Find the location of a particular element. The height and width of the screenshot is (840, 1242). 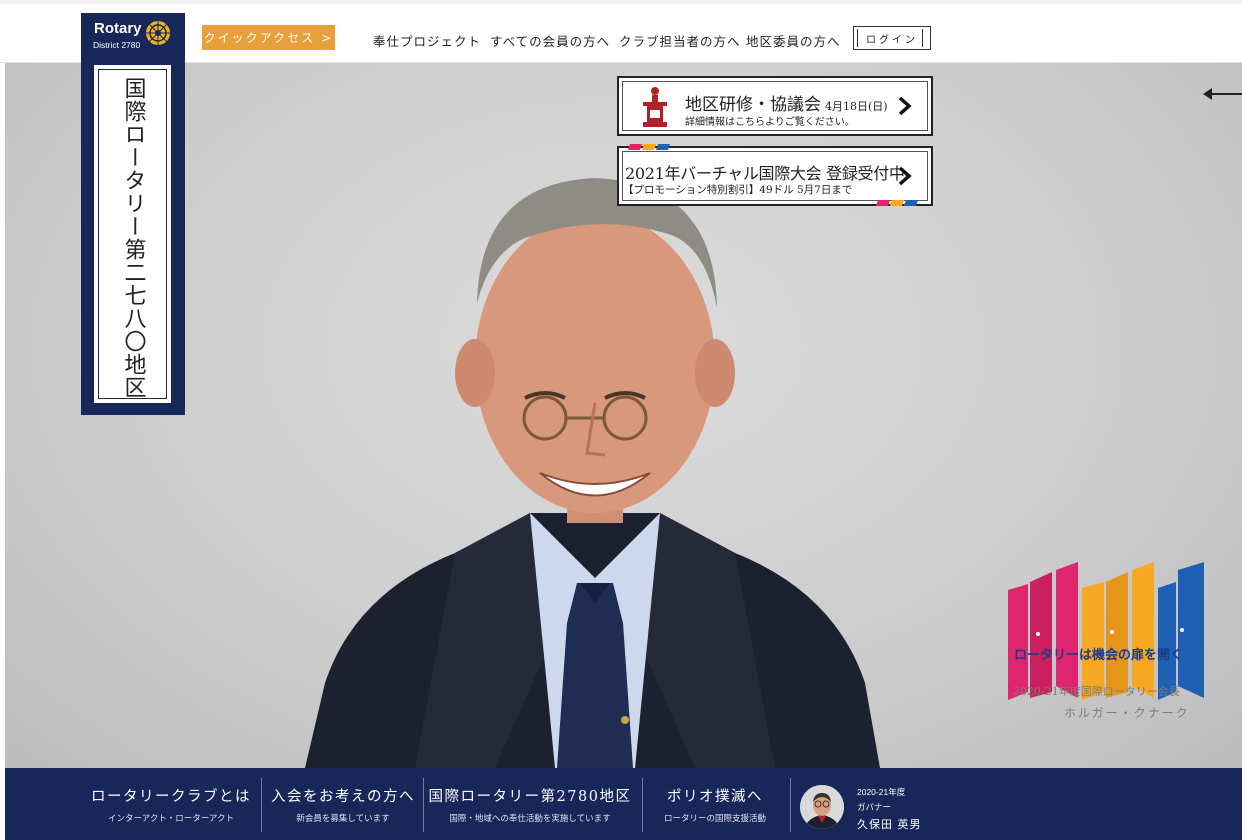

announcement-title-text: 地区研修・協議会 is located at coordinates (753, 105).